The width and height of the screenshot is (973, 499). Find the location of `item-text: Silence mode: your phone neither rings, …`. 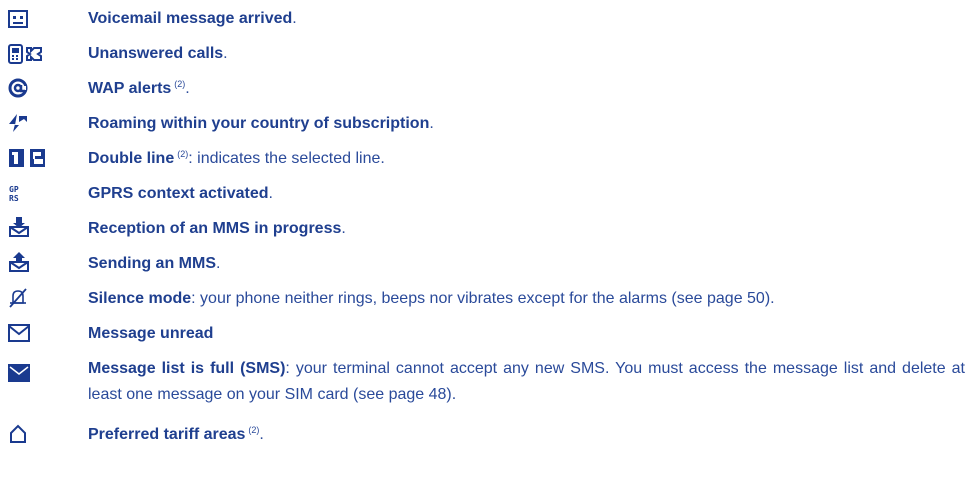

item-text: Silence mode: your phone neither rings, … is located at coordinates (526, 299).